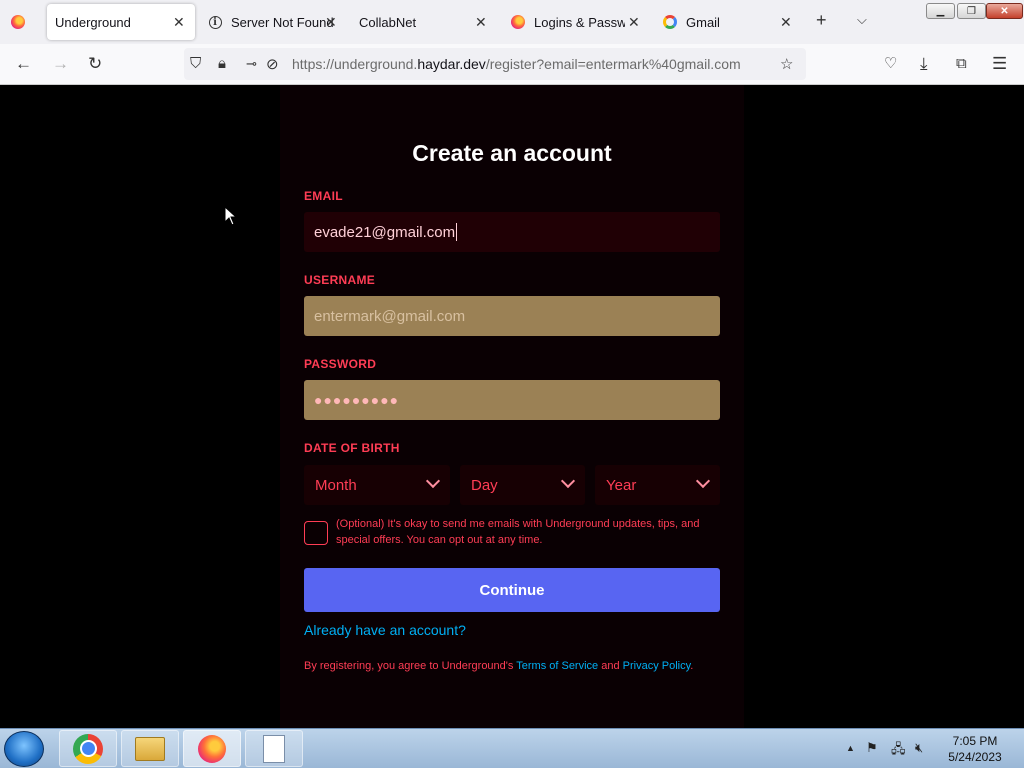 The width and height of the screenshot is (1024, 768). Describe the element at coordinates (251, 64) in the screenshot. I see `permissions-icon: ⊸` at that location.